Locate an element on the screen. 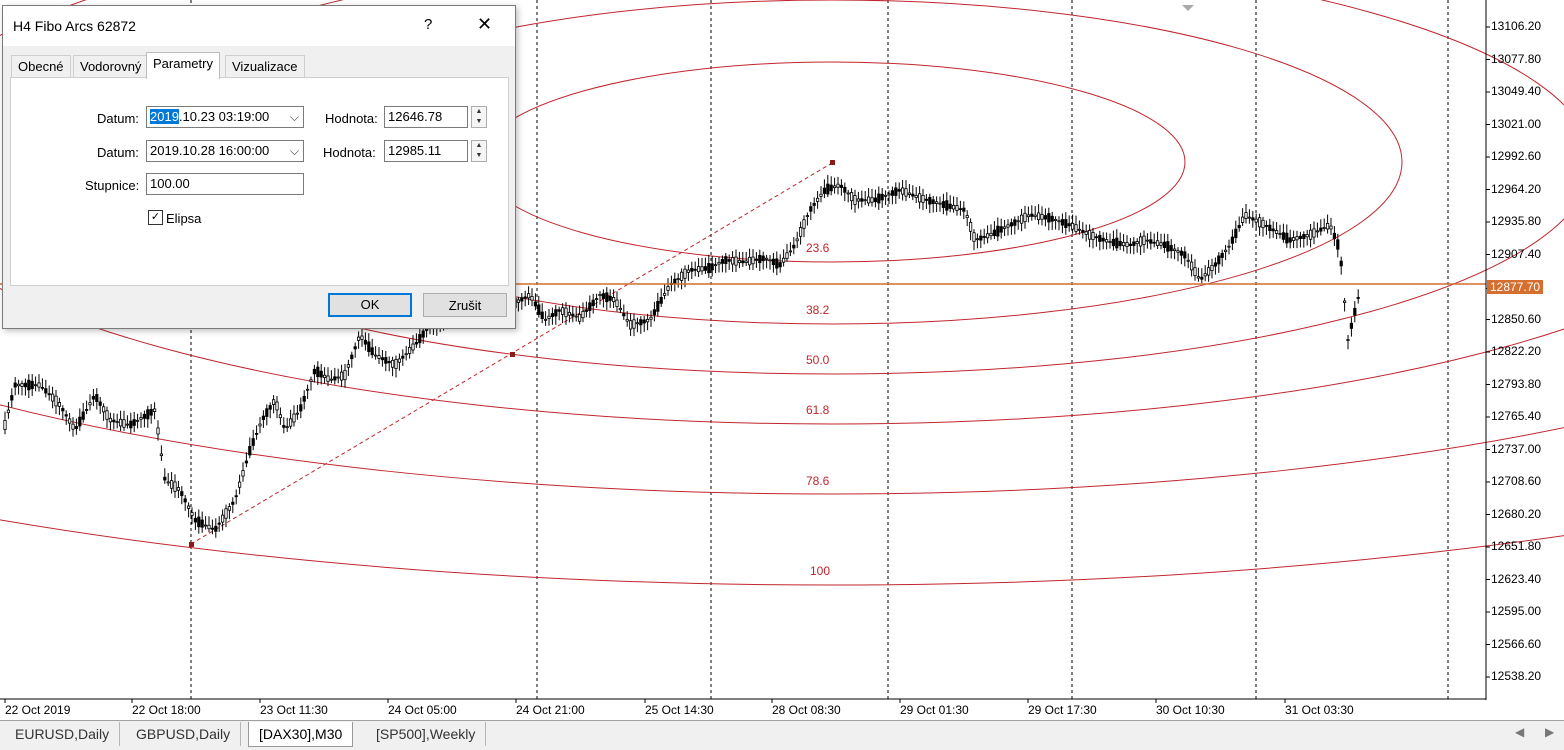 Image resolution: width=1564 pixels, height=750 pixels. symbol-tab-gbpusd: GBPUSD,Daily is located at coordinates (184, 734).